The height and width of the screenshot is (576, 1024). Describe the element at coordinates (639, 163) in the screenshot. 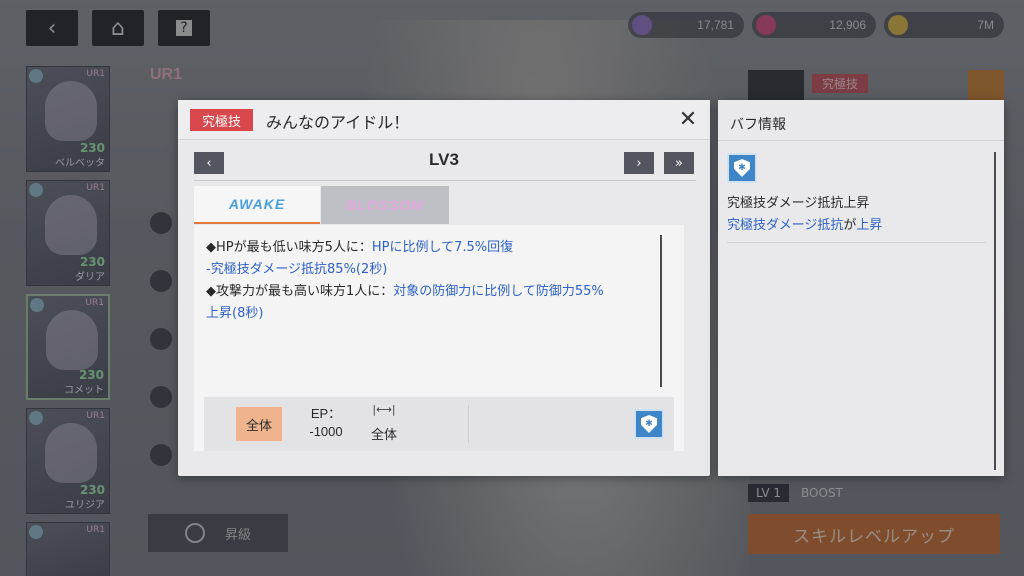

I see `next-level-button: ›` at that location.